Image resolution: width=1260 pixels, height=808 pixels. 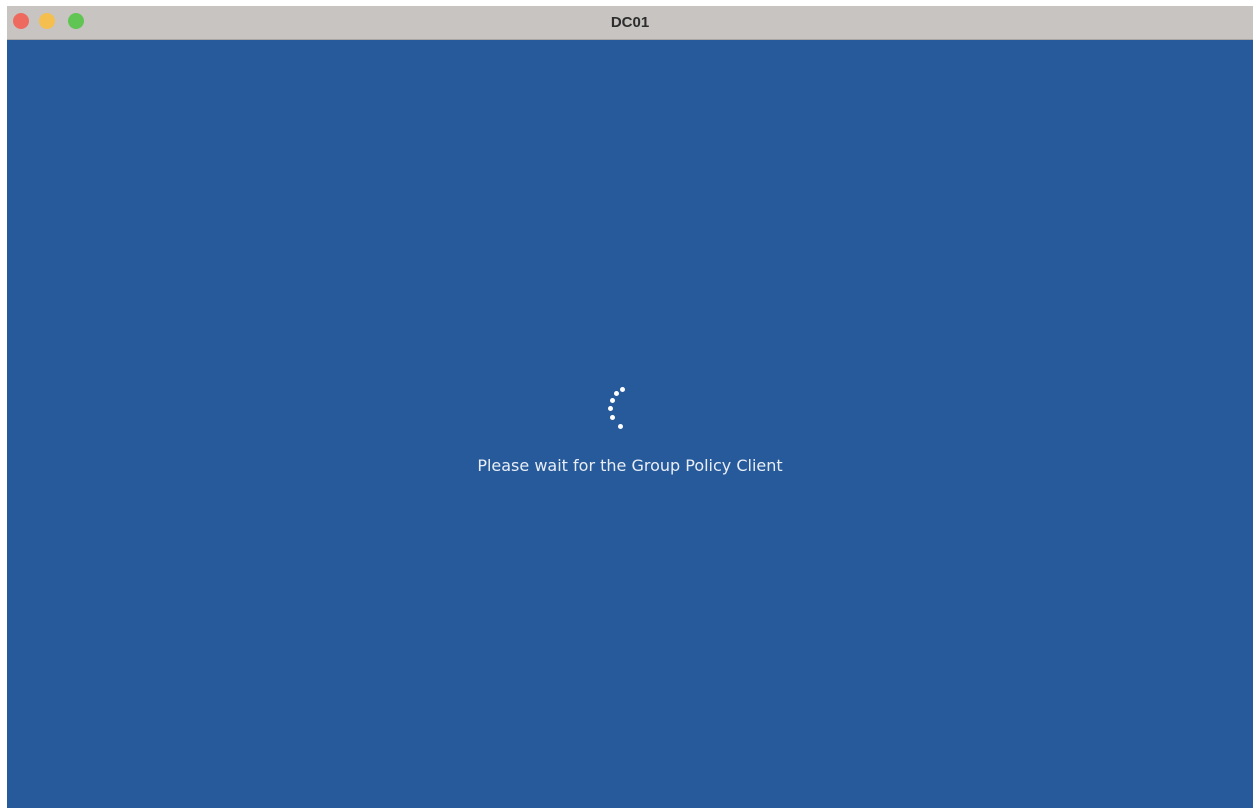 What do you see at coordinates (630, 465) in the screenshot?
I see `status-message: Please wait for the Group Policy Client` at bounding box center [630, 465].